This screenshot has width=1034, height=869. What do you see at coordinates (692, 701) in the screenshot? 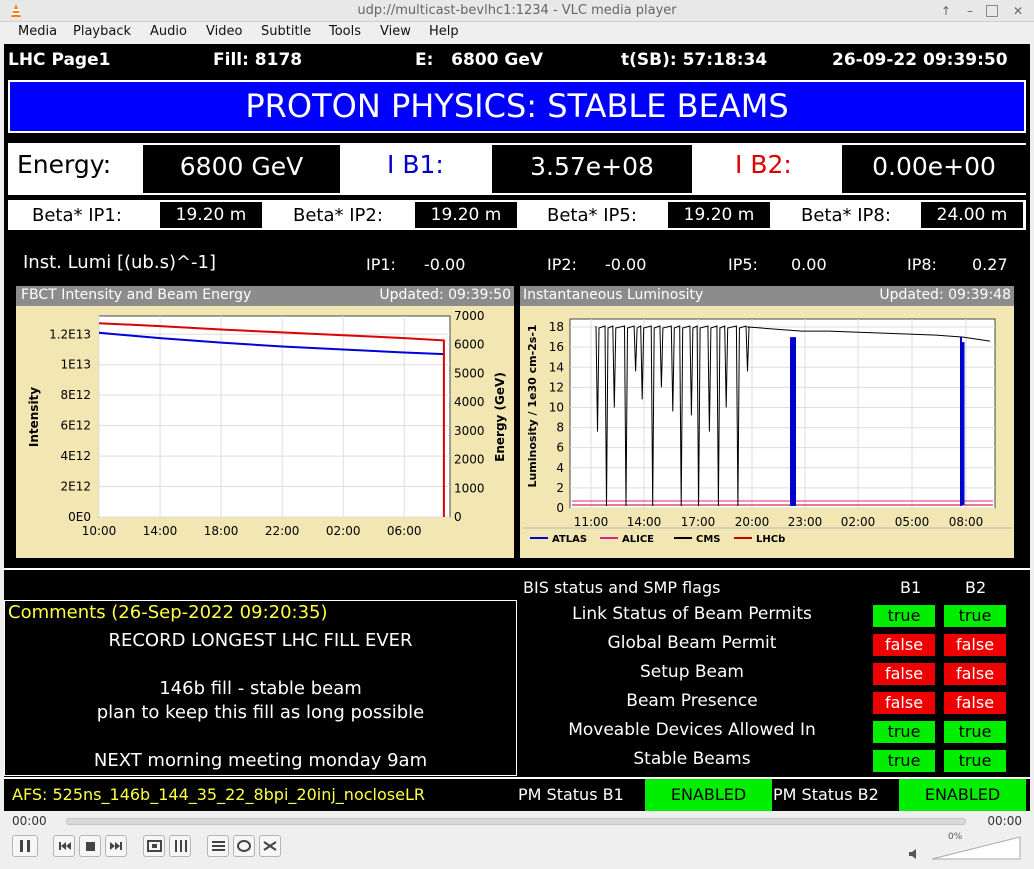
I see `bis-flag-label: Beam Presence` at bounding box center [692, 701].